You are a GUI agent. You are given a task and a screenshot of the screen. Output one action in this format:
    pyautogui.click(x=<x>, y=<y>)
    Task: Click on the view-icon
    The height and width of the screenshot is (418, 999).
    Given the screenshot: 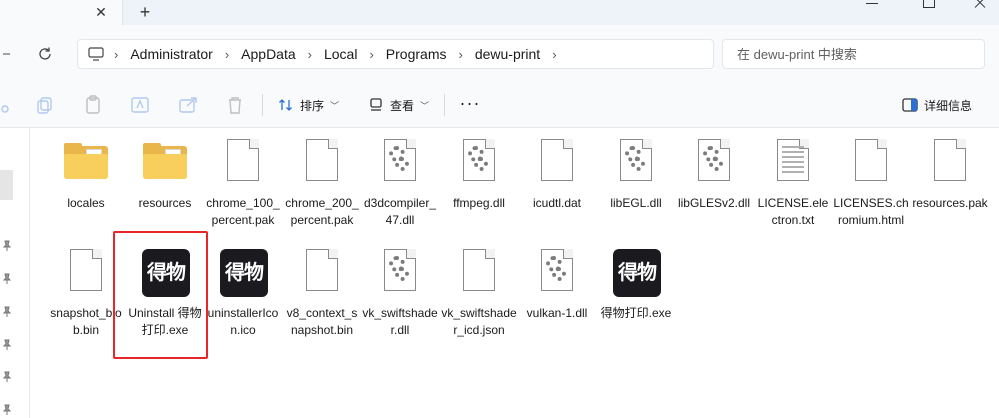 What is the action you would take?
    pyautogui.click(x=376, y=104)
    